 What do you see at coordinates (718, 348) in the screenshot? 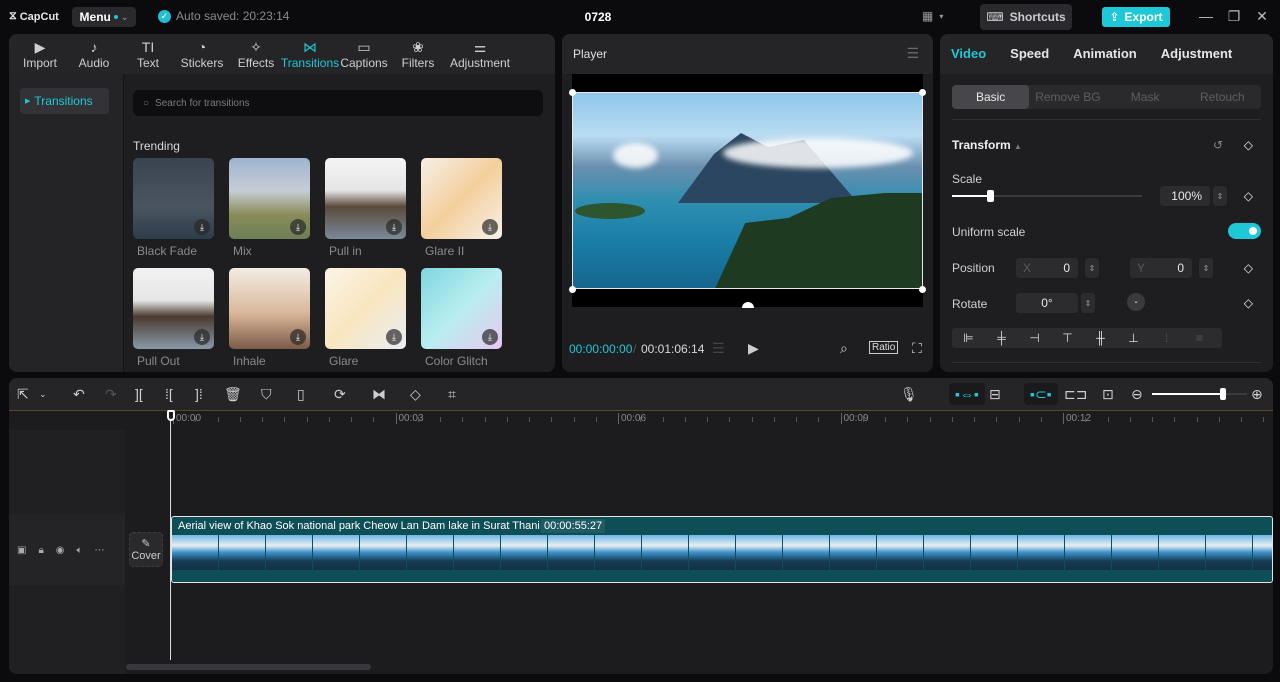
I see `waveform-icon: ☰` at bounding box center [718, 348].